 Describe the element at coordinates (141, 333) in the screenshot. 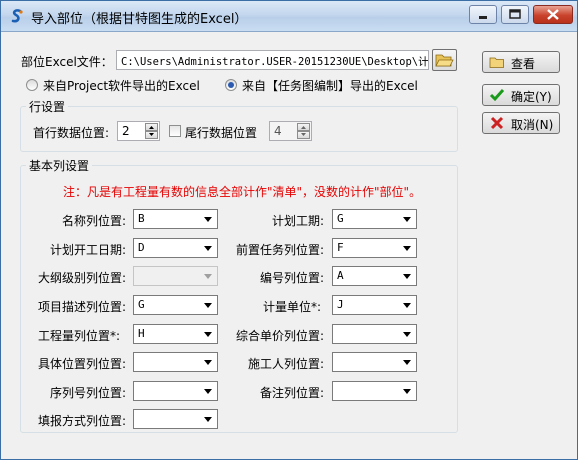

I see `quantity-value: H` at that location.